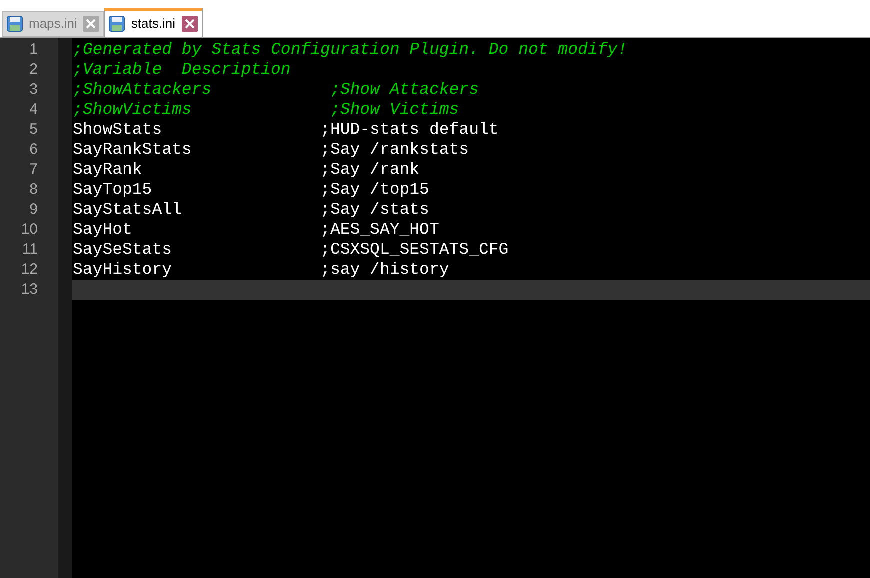 The width and height of the screenshot is (870, 578). What do you see at coordinates (33, 110) in the screenshot?
I see `line-number: 4` at bounding box center [33, 110].